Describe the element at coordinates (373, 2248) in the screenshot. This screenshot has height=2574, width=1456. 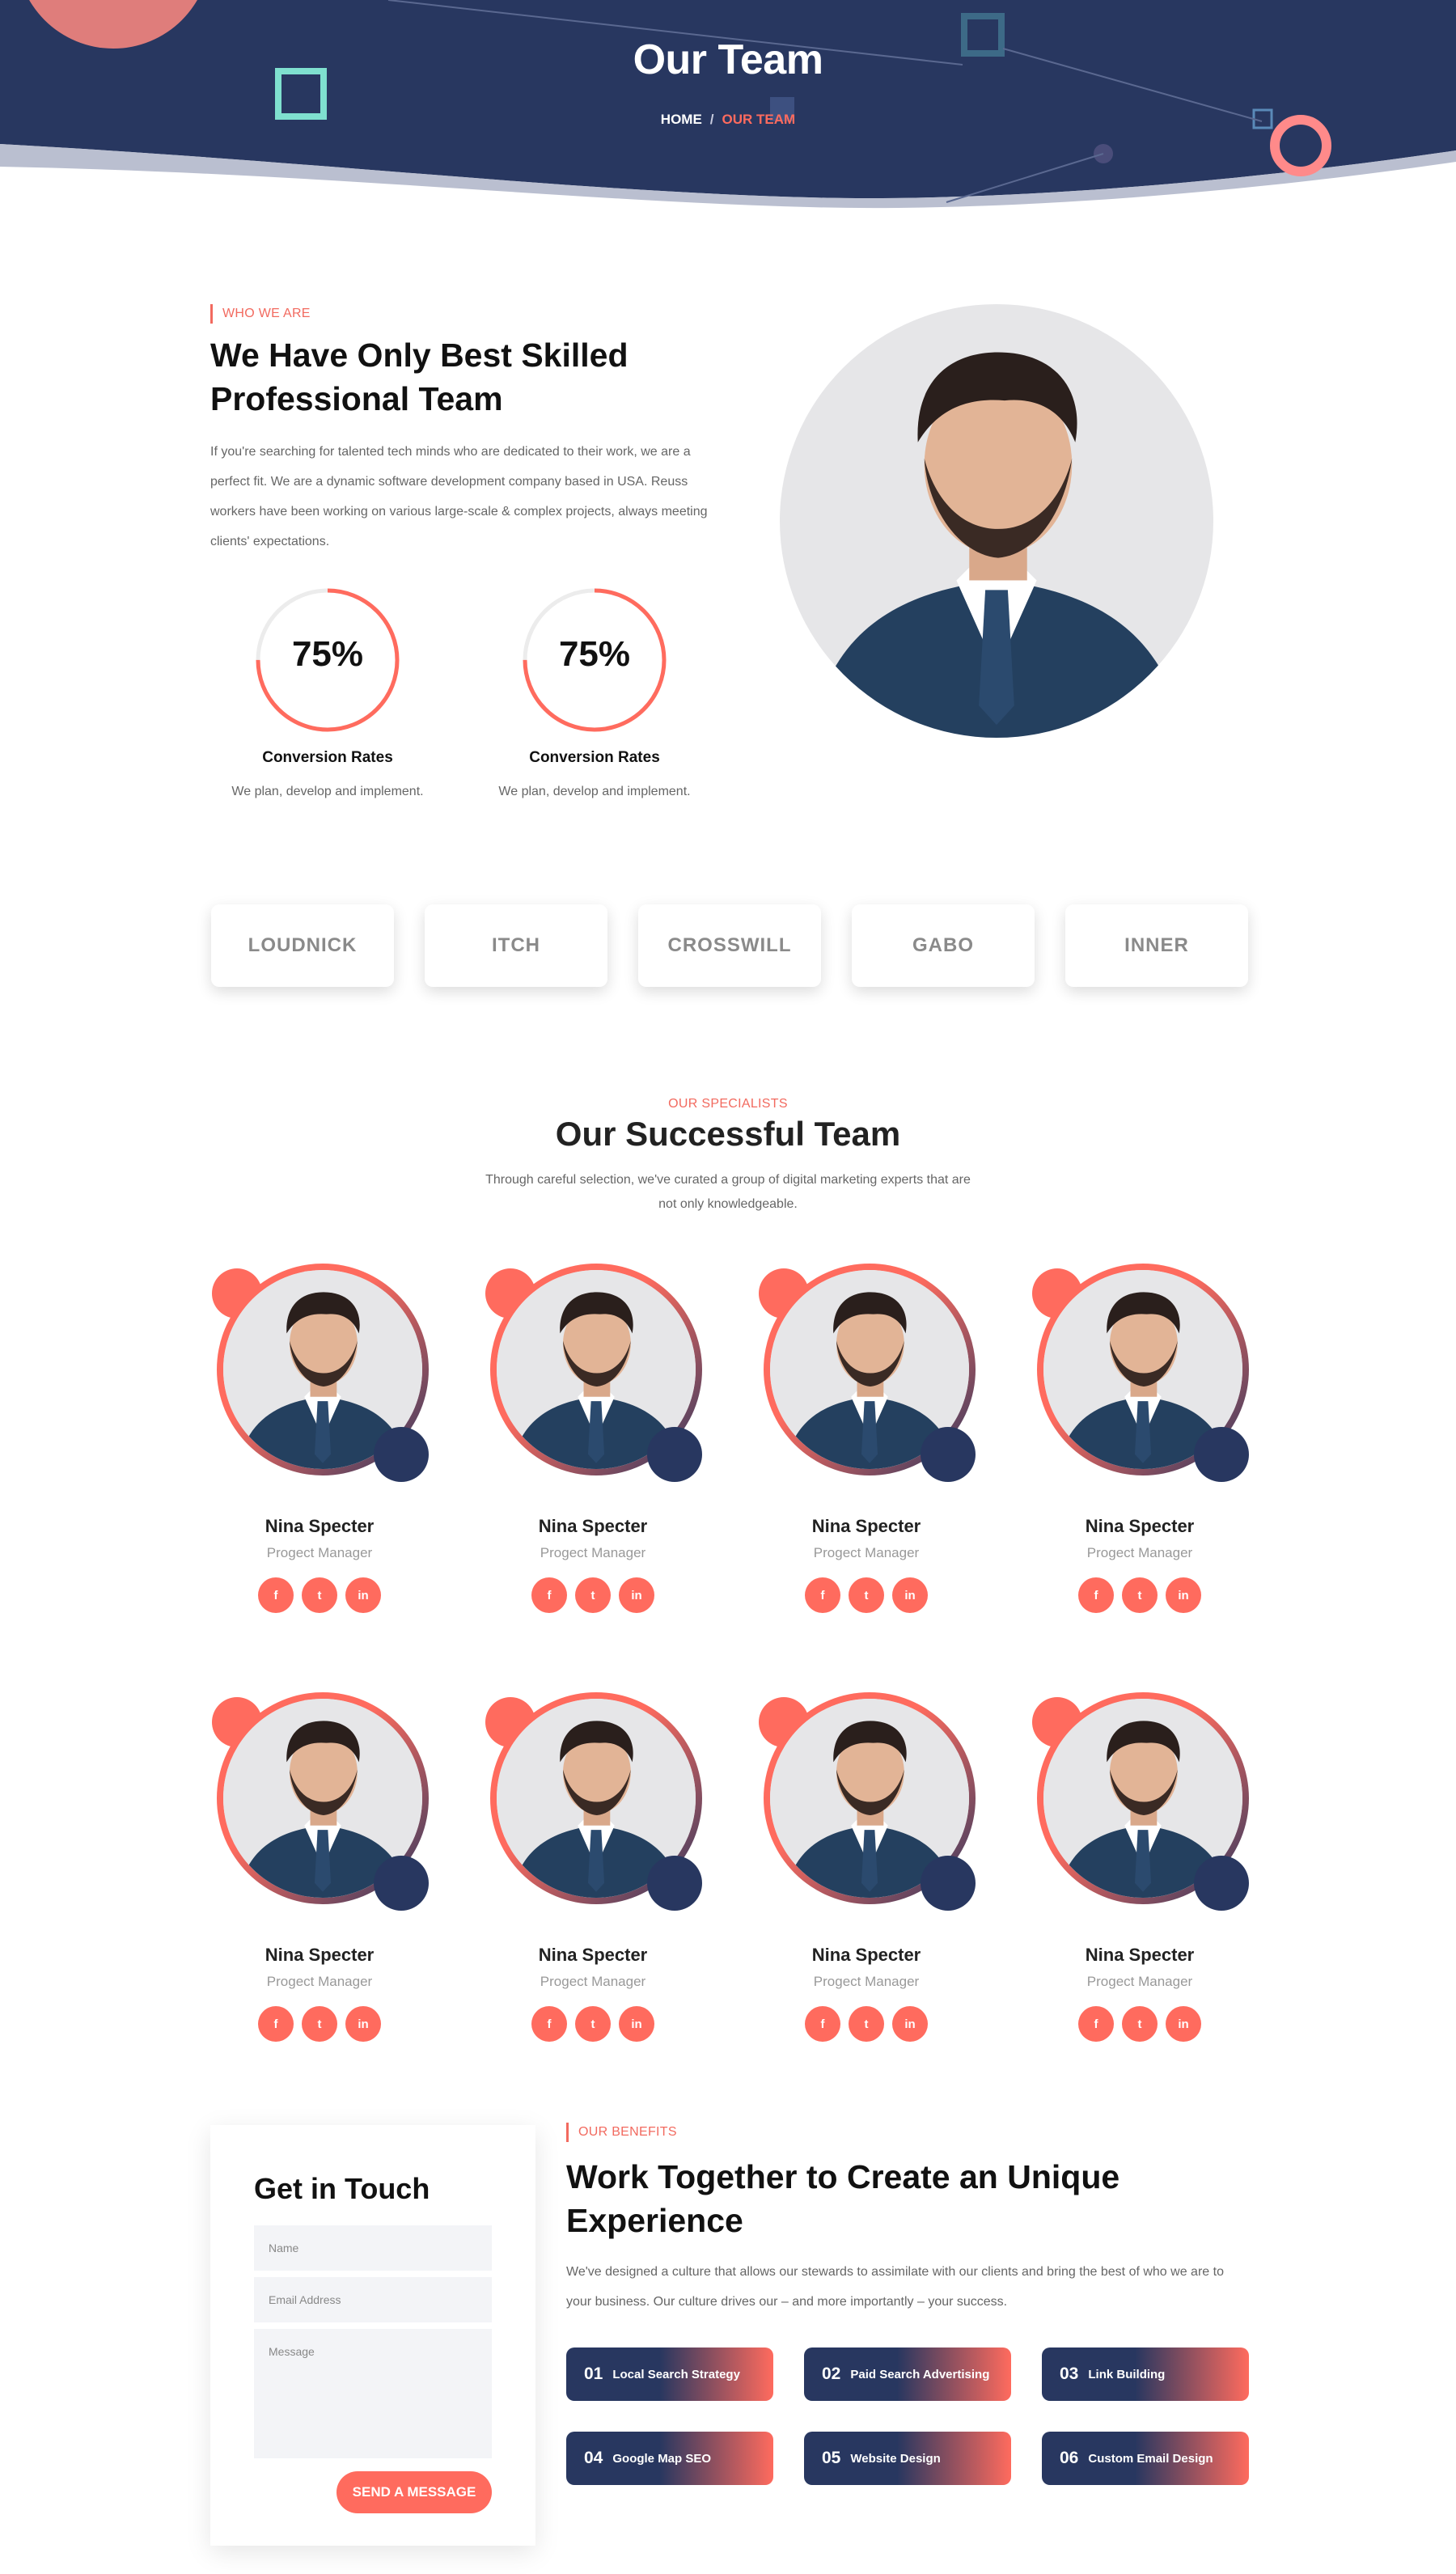
I see `name-input` at that location.